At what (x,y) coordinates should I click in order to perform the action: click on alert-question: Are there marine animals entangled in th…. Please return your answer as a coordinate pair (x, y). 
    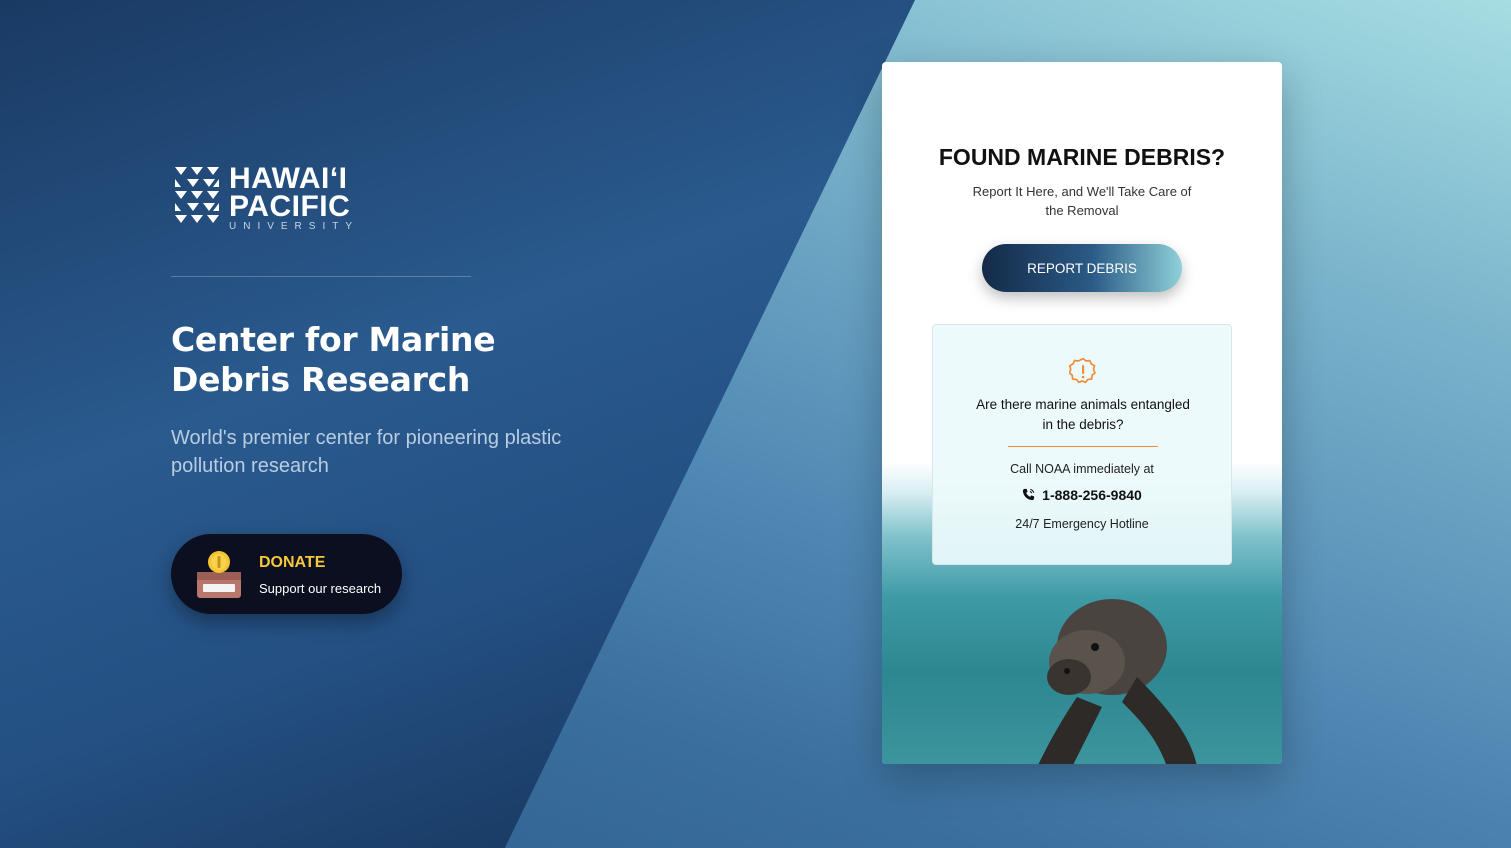
    Looking at the image, I should click on (1083, 414).